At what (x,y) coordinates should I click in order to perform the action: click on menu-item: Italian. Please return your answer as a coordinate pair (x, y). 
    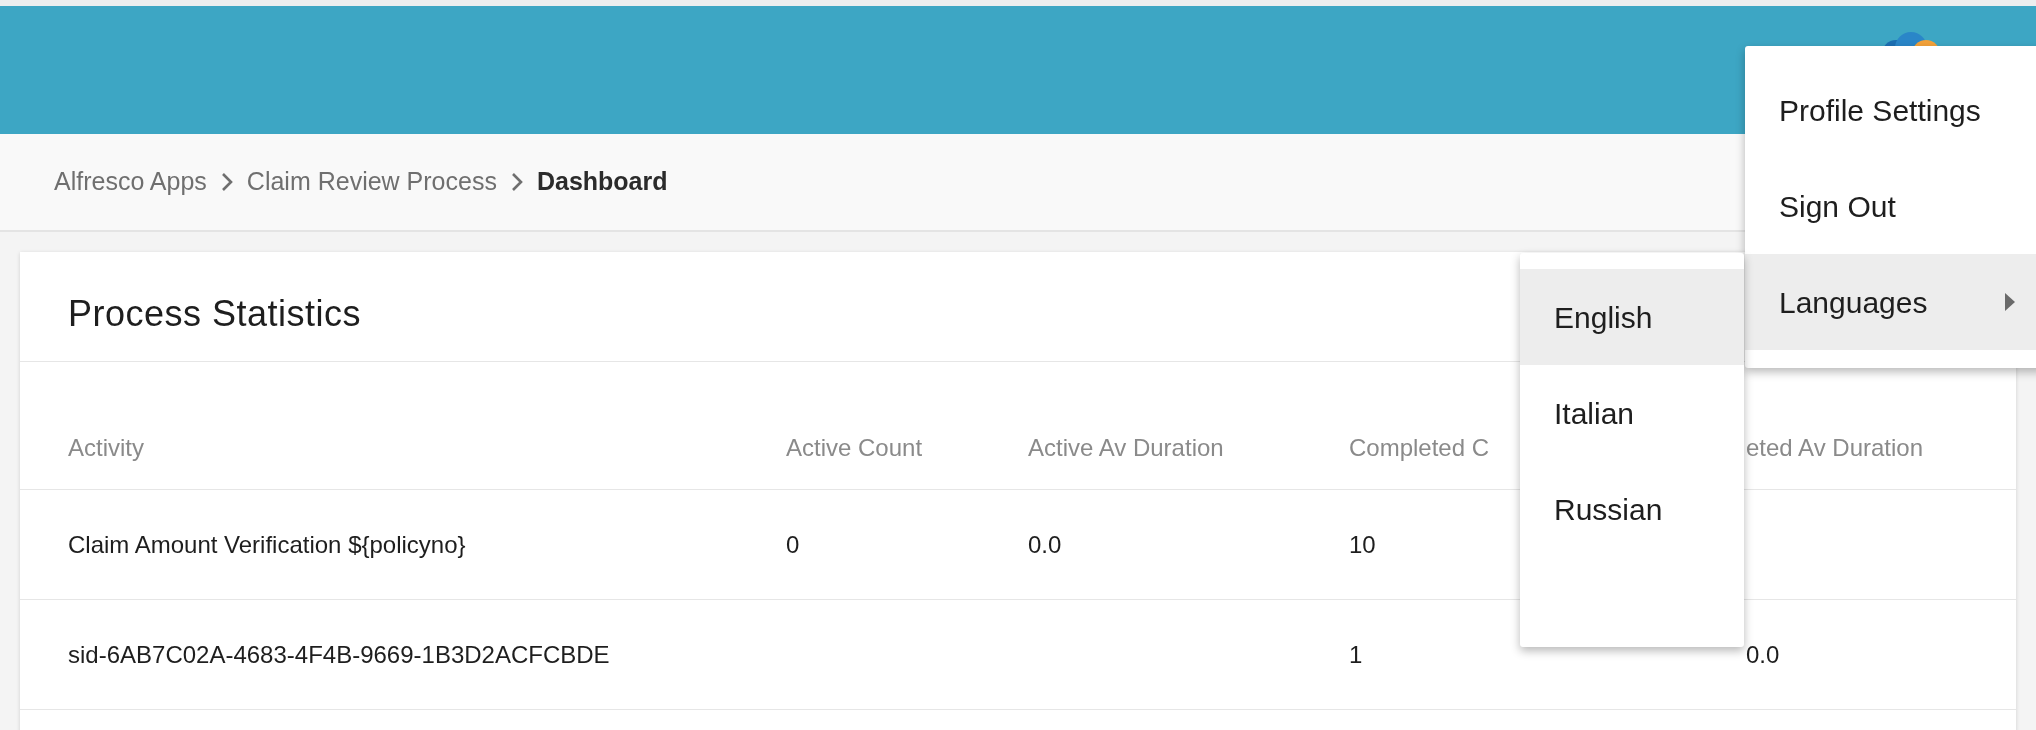
    Looking at the image, I should click on (1632, 413).